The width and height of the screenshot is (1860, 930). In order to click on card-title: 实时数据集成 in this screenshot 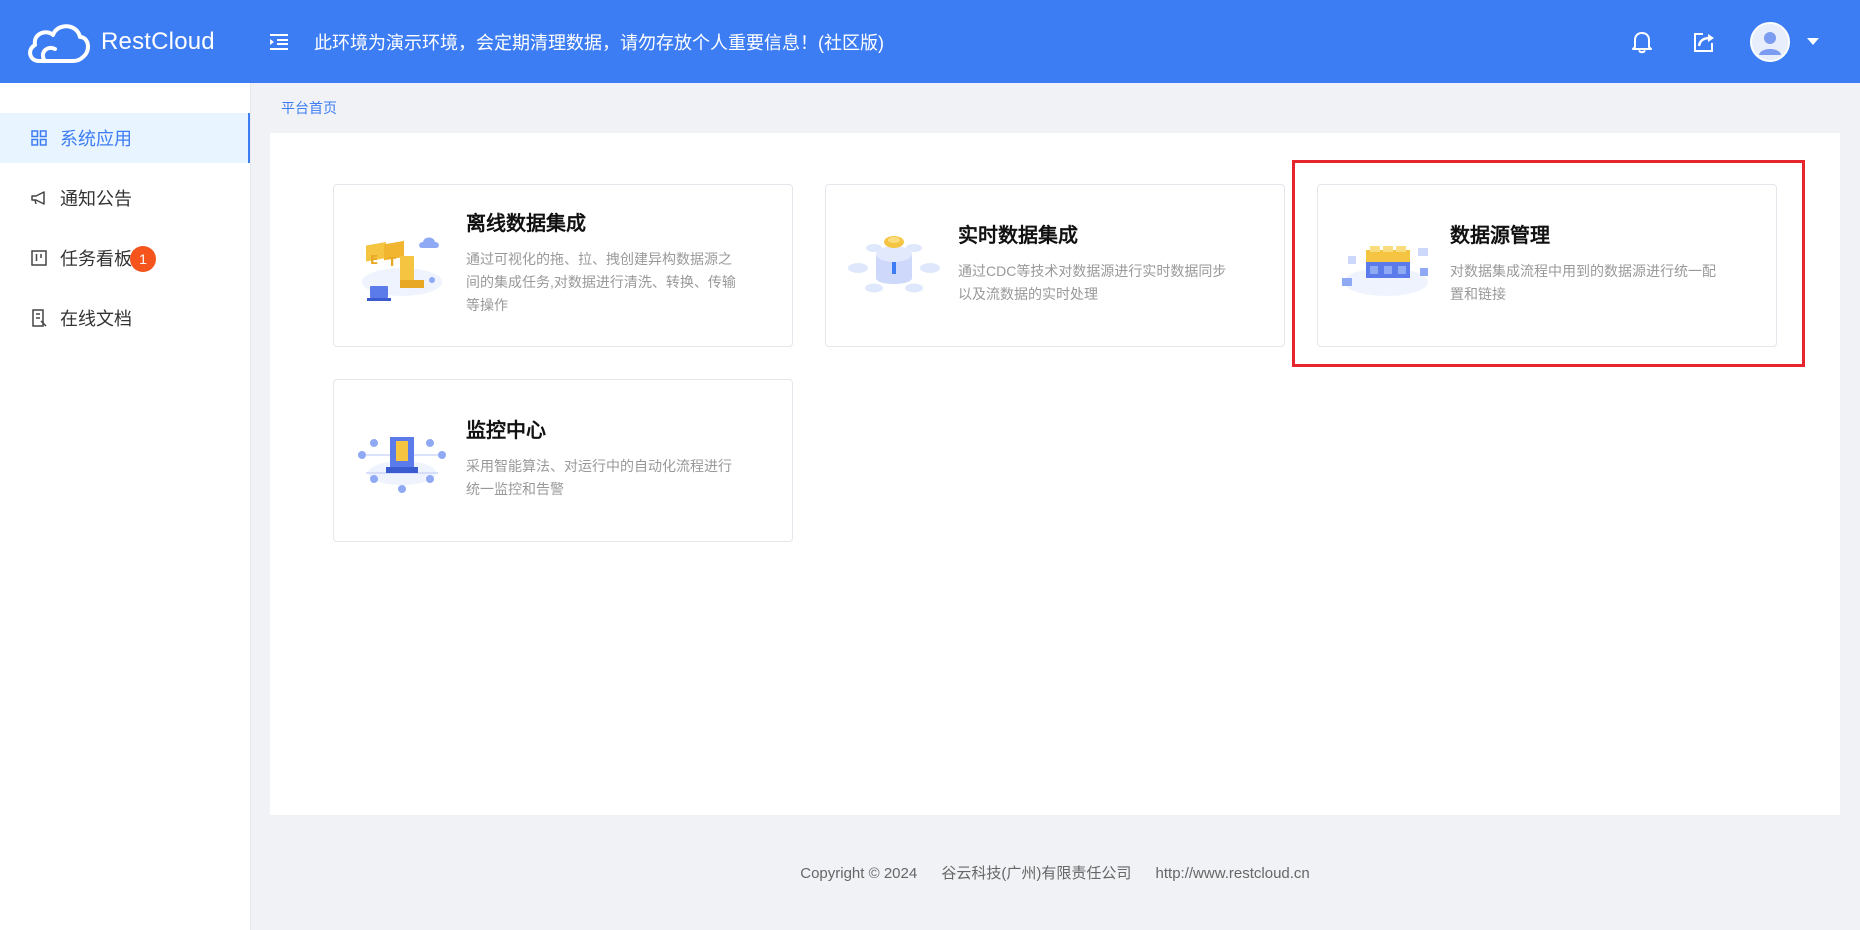, I will do `click(1018, 236)`.